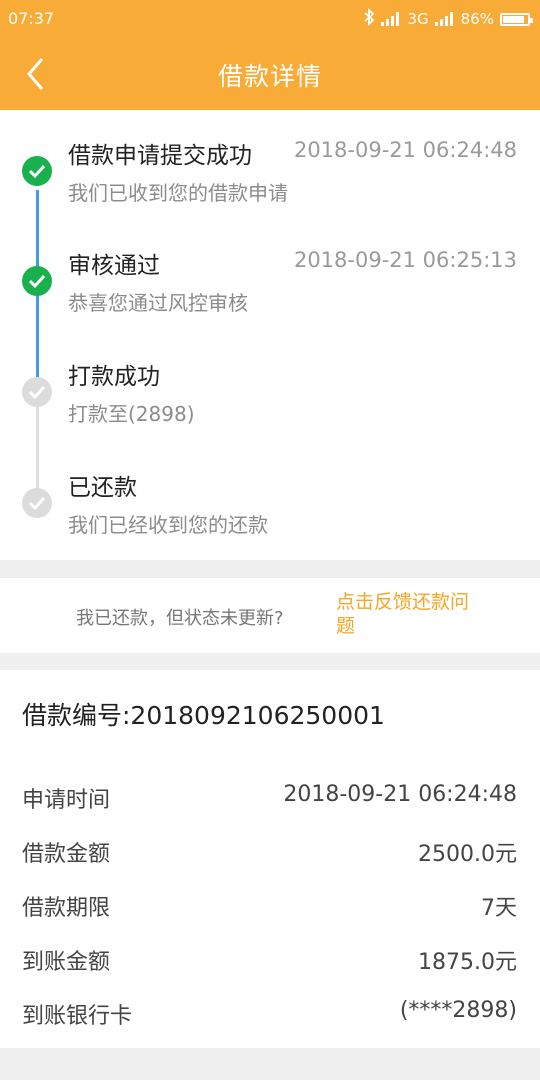 The width and height of the screenshot is (540, 1080). What do you see at coordinates (467, 962) in the screenshot?
I see `detail-value: 1875.0元` at bounding box center [467, 962].